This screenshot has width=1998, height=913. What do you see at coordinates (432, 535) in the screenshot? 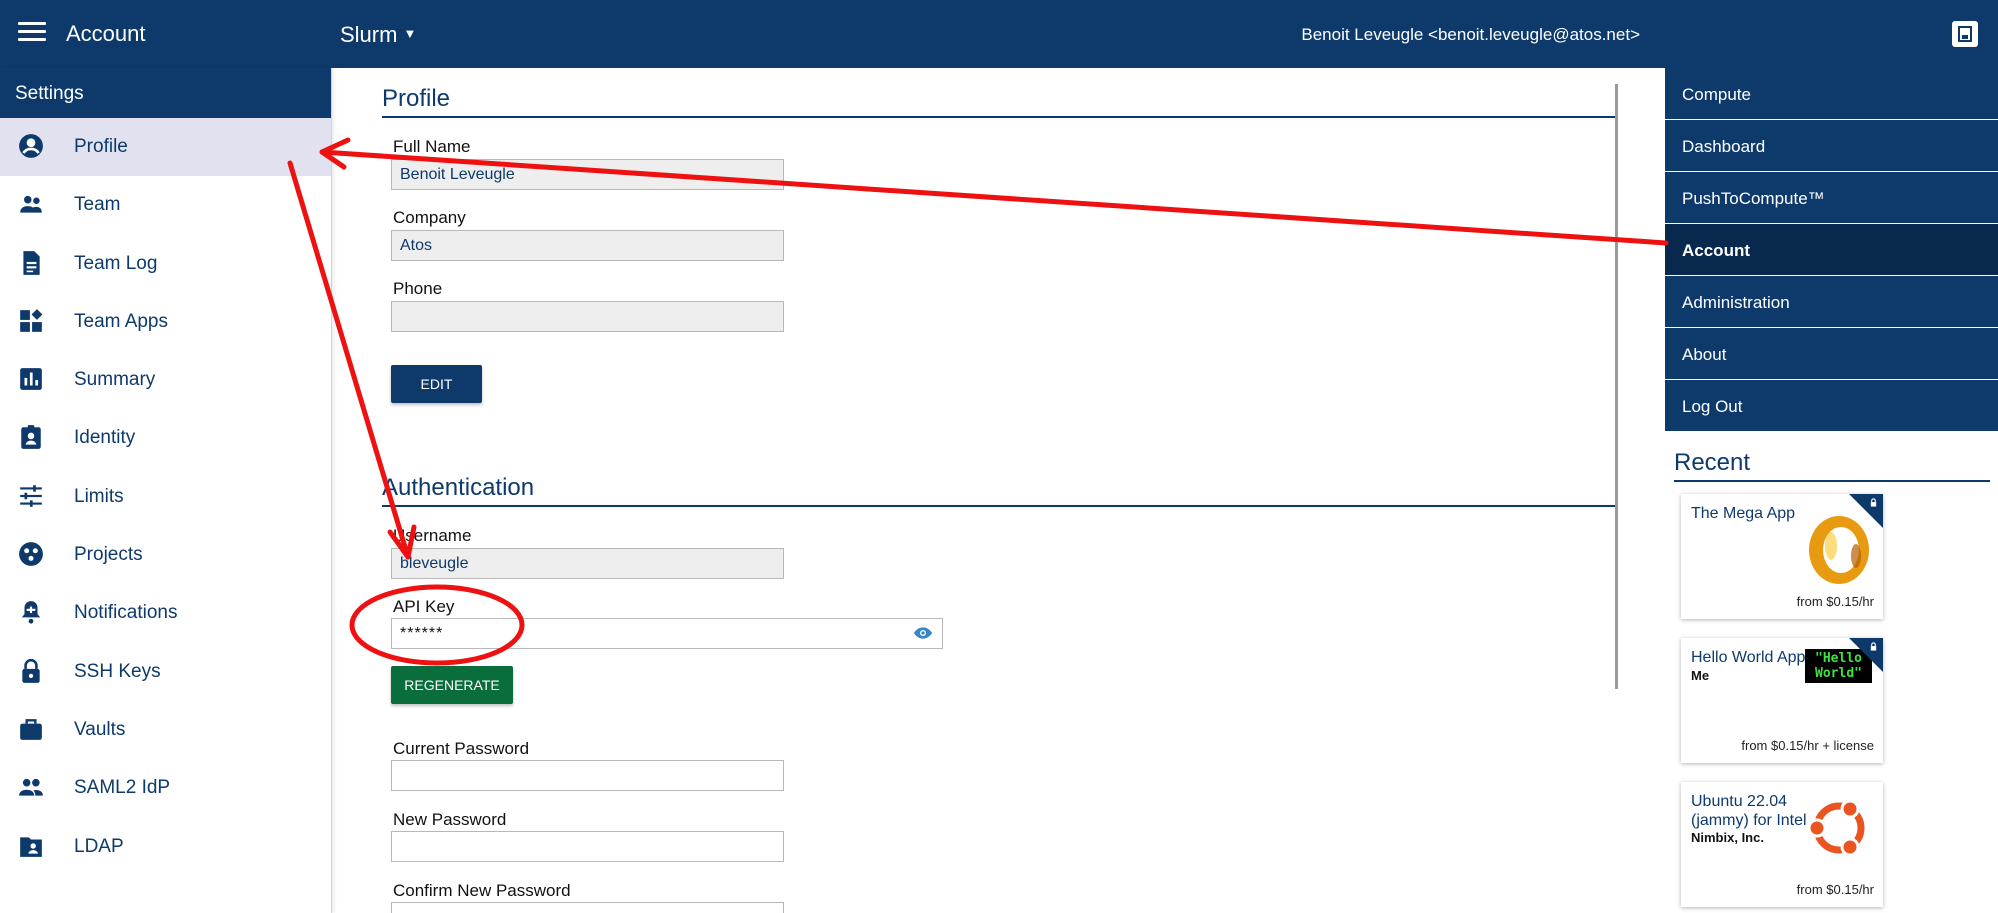
I see `username-label: Username` at bounding box center [432, 535].